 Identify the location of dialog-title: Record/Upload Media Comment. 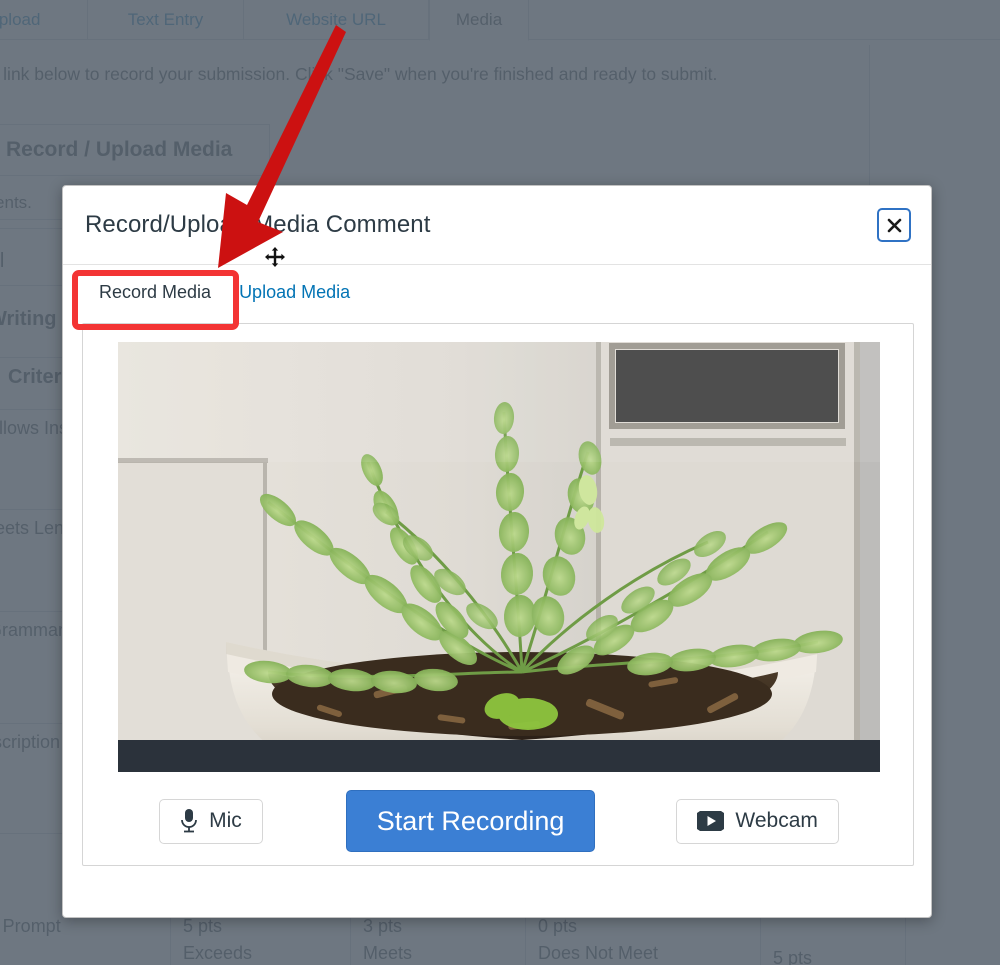
(258, 224).